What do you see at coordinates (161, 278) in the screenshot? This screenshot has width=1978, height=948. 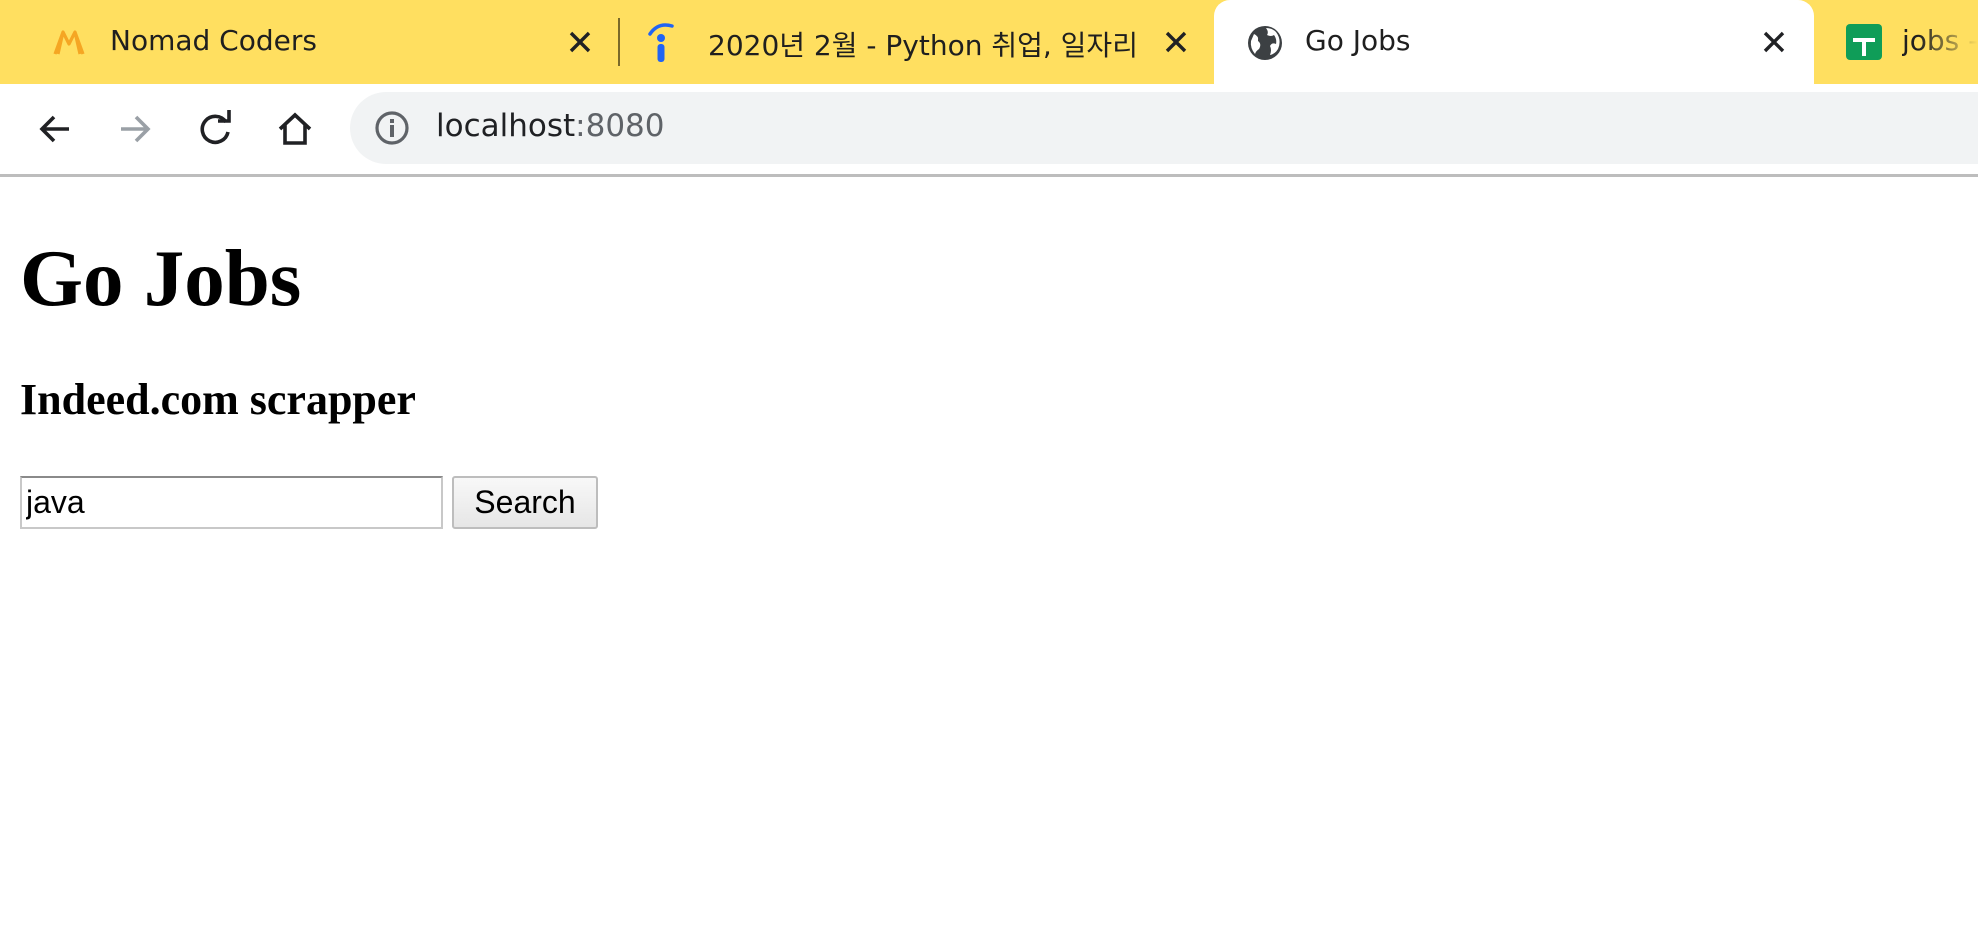 I see `page-title: Go Jobs` at bounding box center [161, 278].